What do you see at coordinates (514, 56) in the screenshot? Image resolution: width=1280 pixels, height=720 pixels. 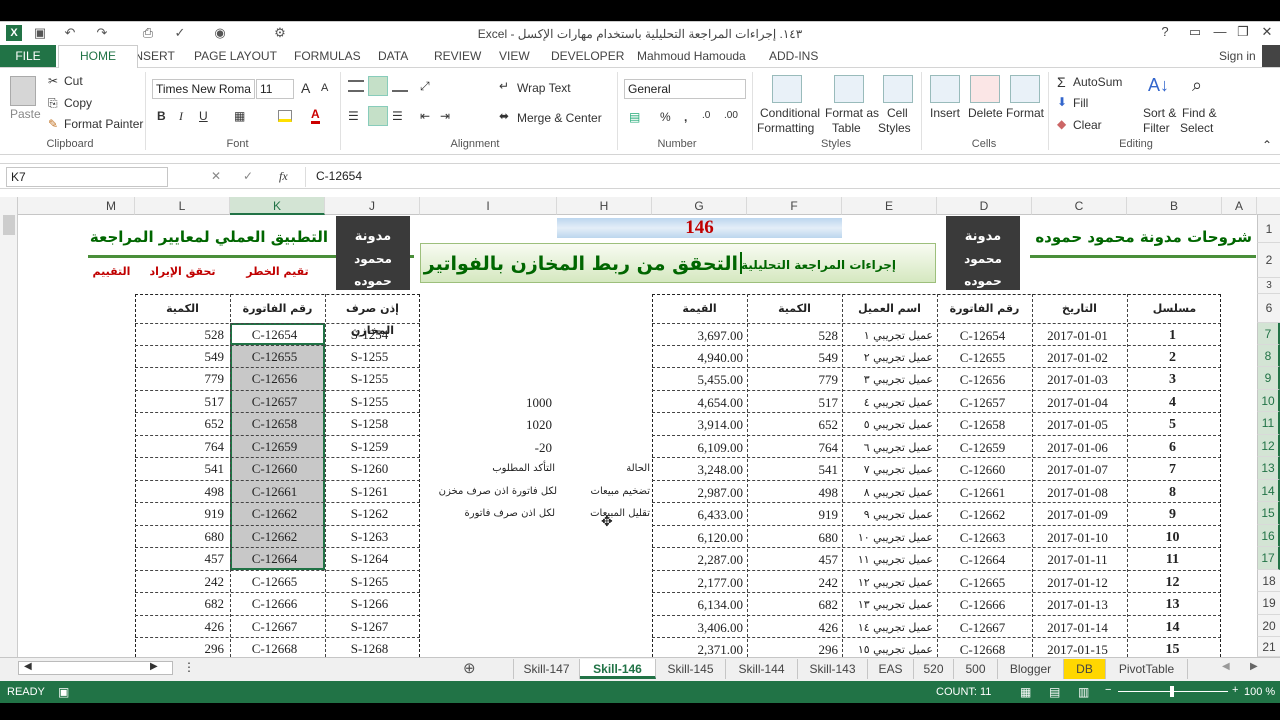 I see `tab-view: VIEW` at bounding box center [514, 56].